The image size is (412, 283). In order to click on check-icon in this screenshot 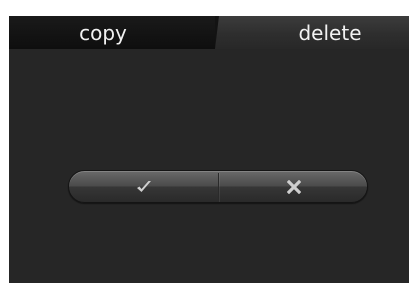, I will do `click(144, 186)`.